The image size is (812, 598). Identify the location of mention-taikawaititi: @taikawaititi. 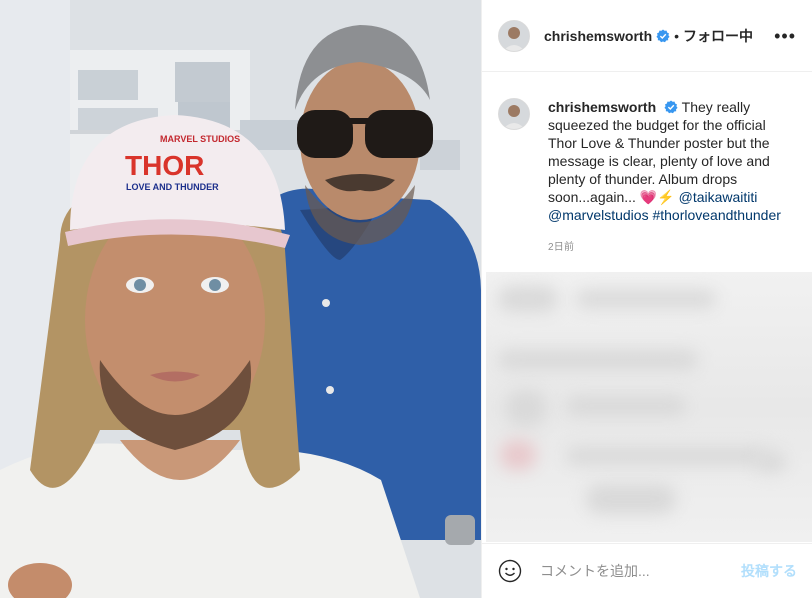
(718, 197).